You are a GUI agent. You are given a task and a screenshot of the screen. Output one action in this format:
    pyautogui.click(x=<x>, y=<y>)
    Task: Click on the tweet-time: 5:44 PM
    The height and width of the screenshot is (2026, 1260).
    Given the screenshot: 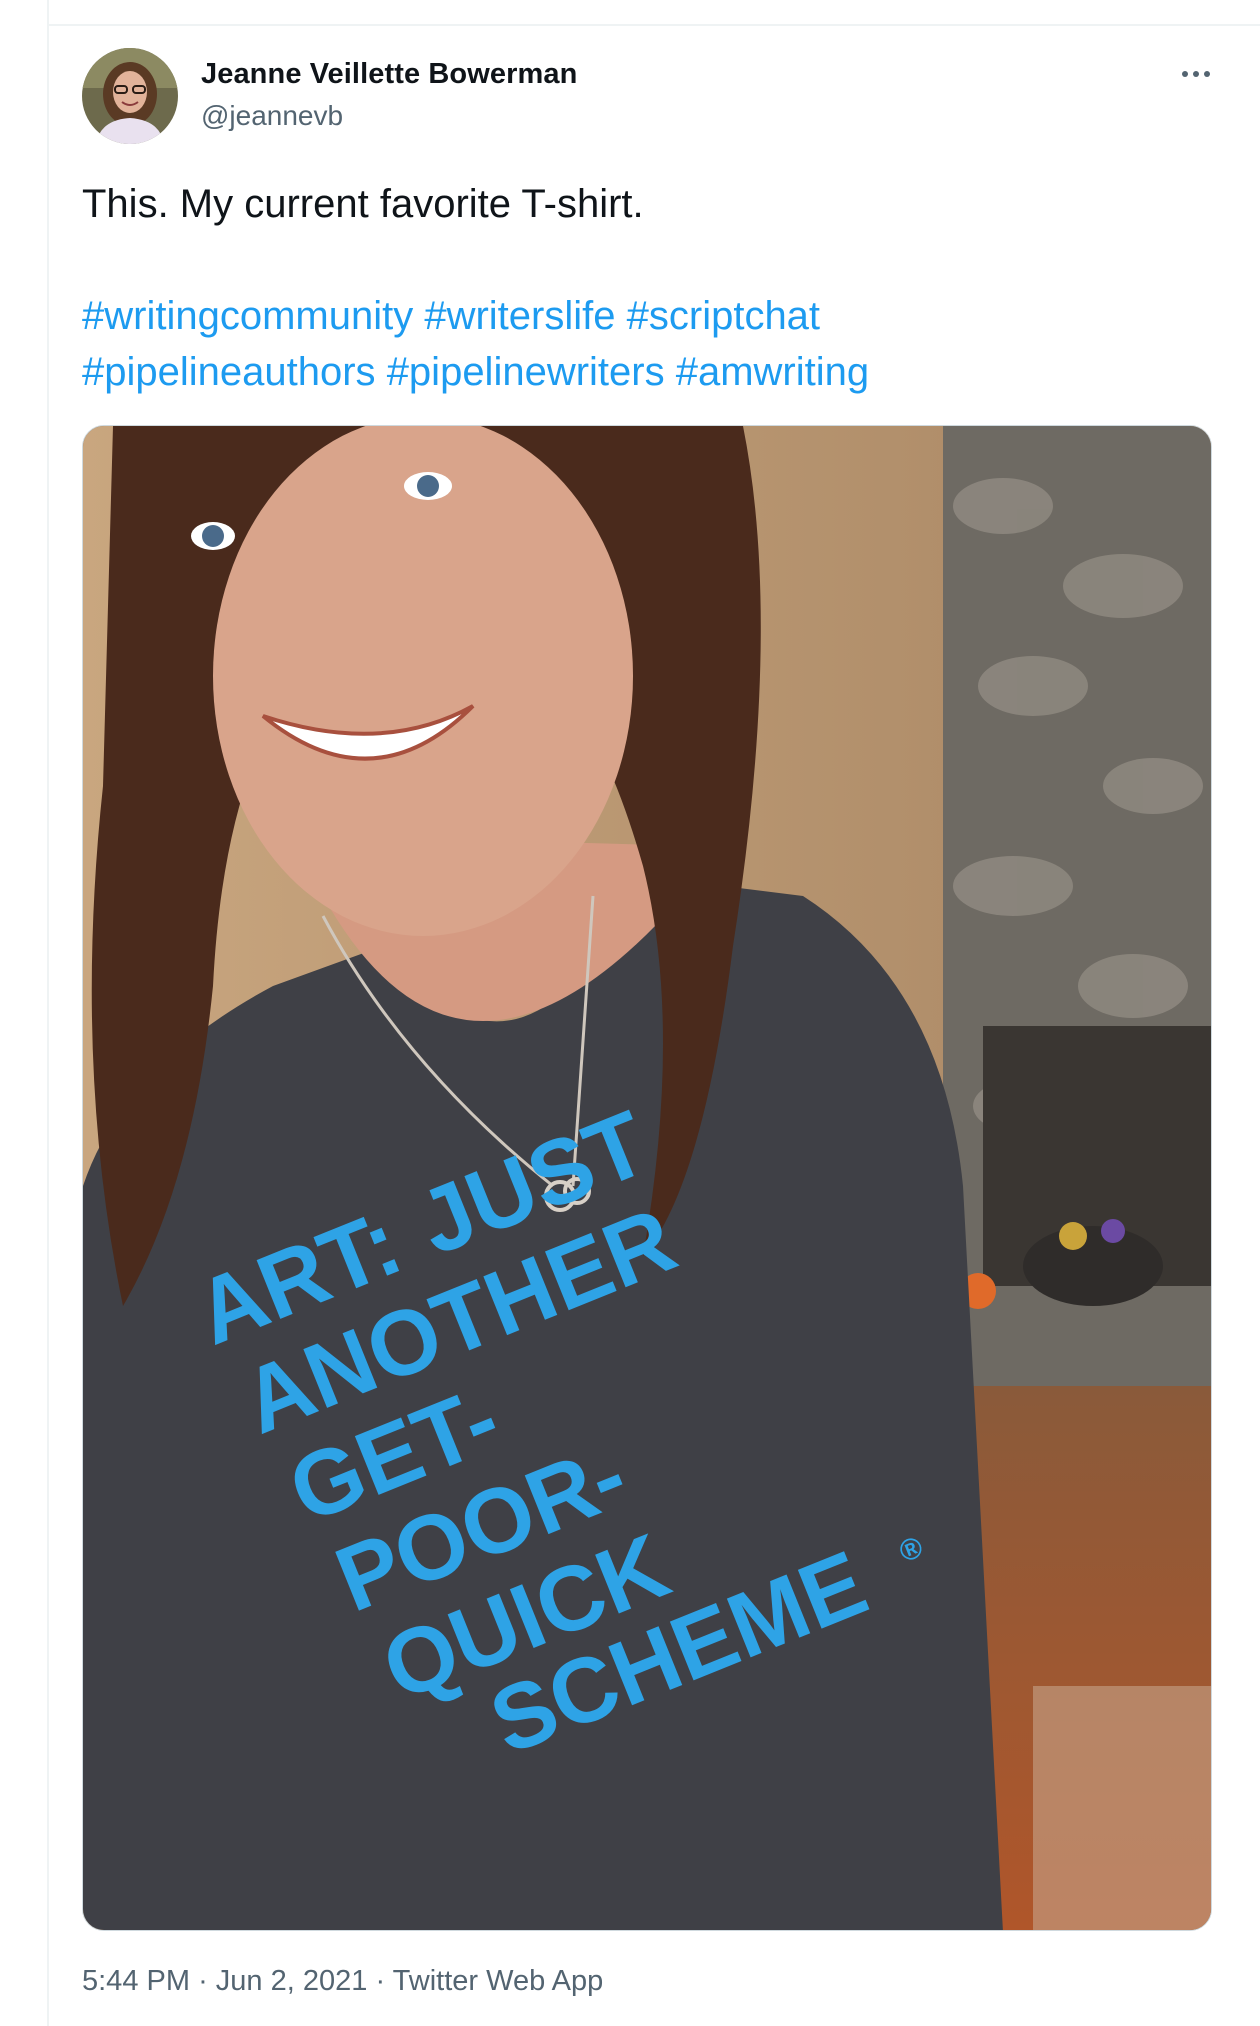 What is the action you would take?
    pyautogui.click(x=136, y=1981)
    